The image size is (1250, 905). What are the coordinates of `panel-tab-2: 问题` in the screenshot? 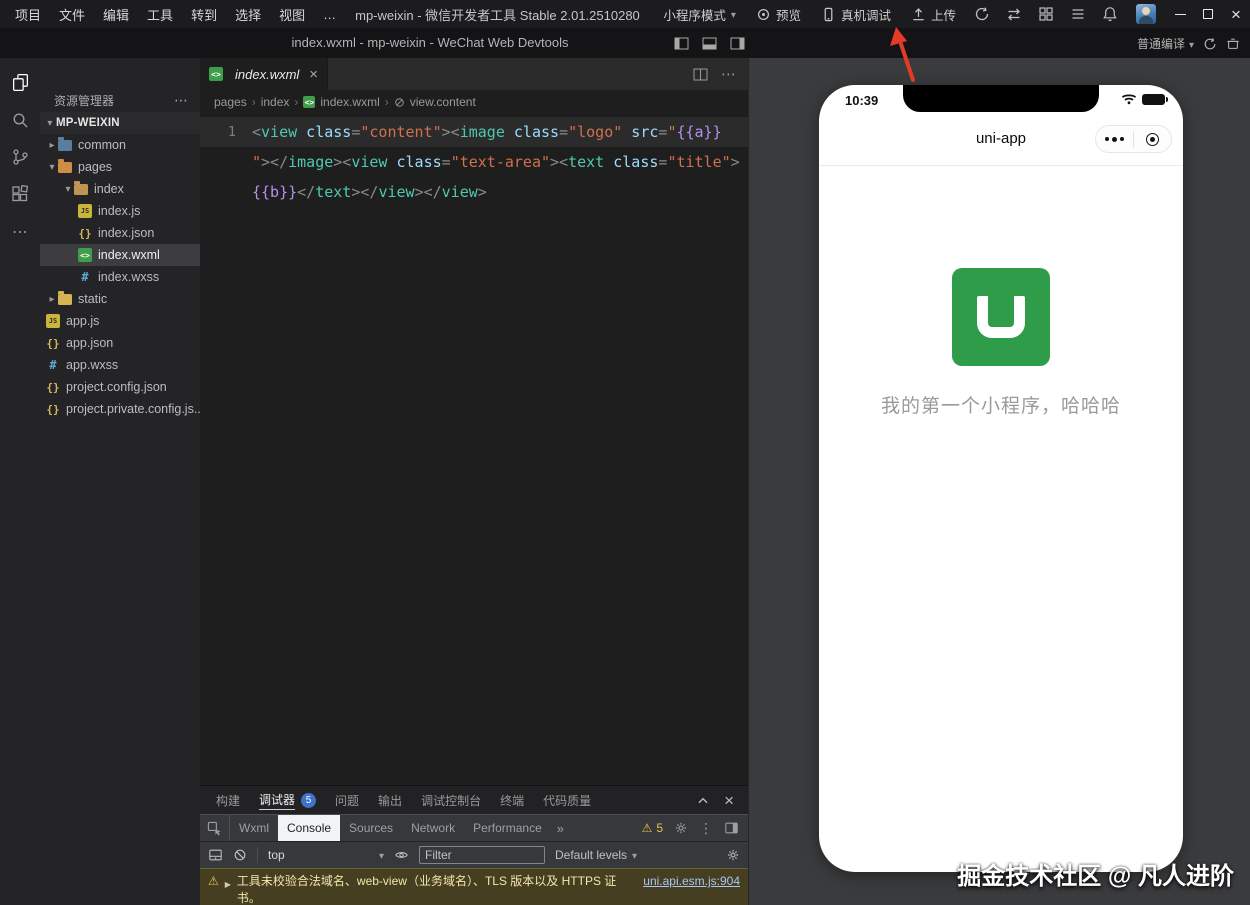 It's located at (347, 800).